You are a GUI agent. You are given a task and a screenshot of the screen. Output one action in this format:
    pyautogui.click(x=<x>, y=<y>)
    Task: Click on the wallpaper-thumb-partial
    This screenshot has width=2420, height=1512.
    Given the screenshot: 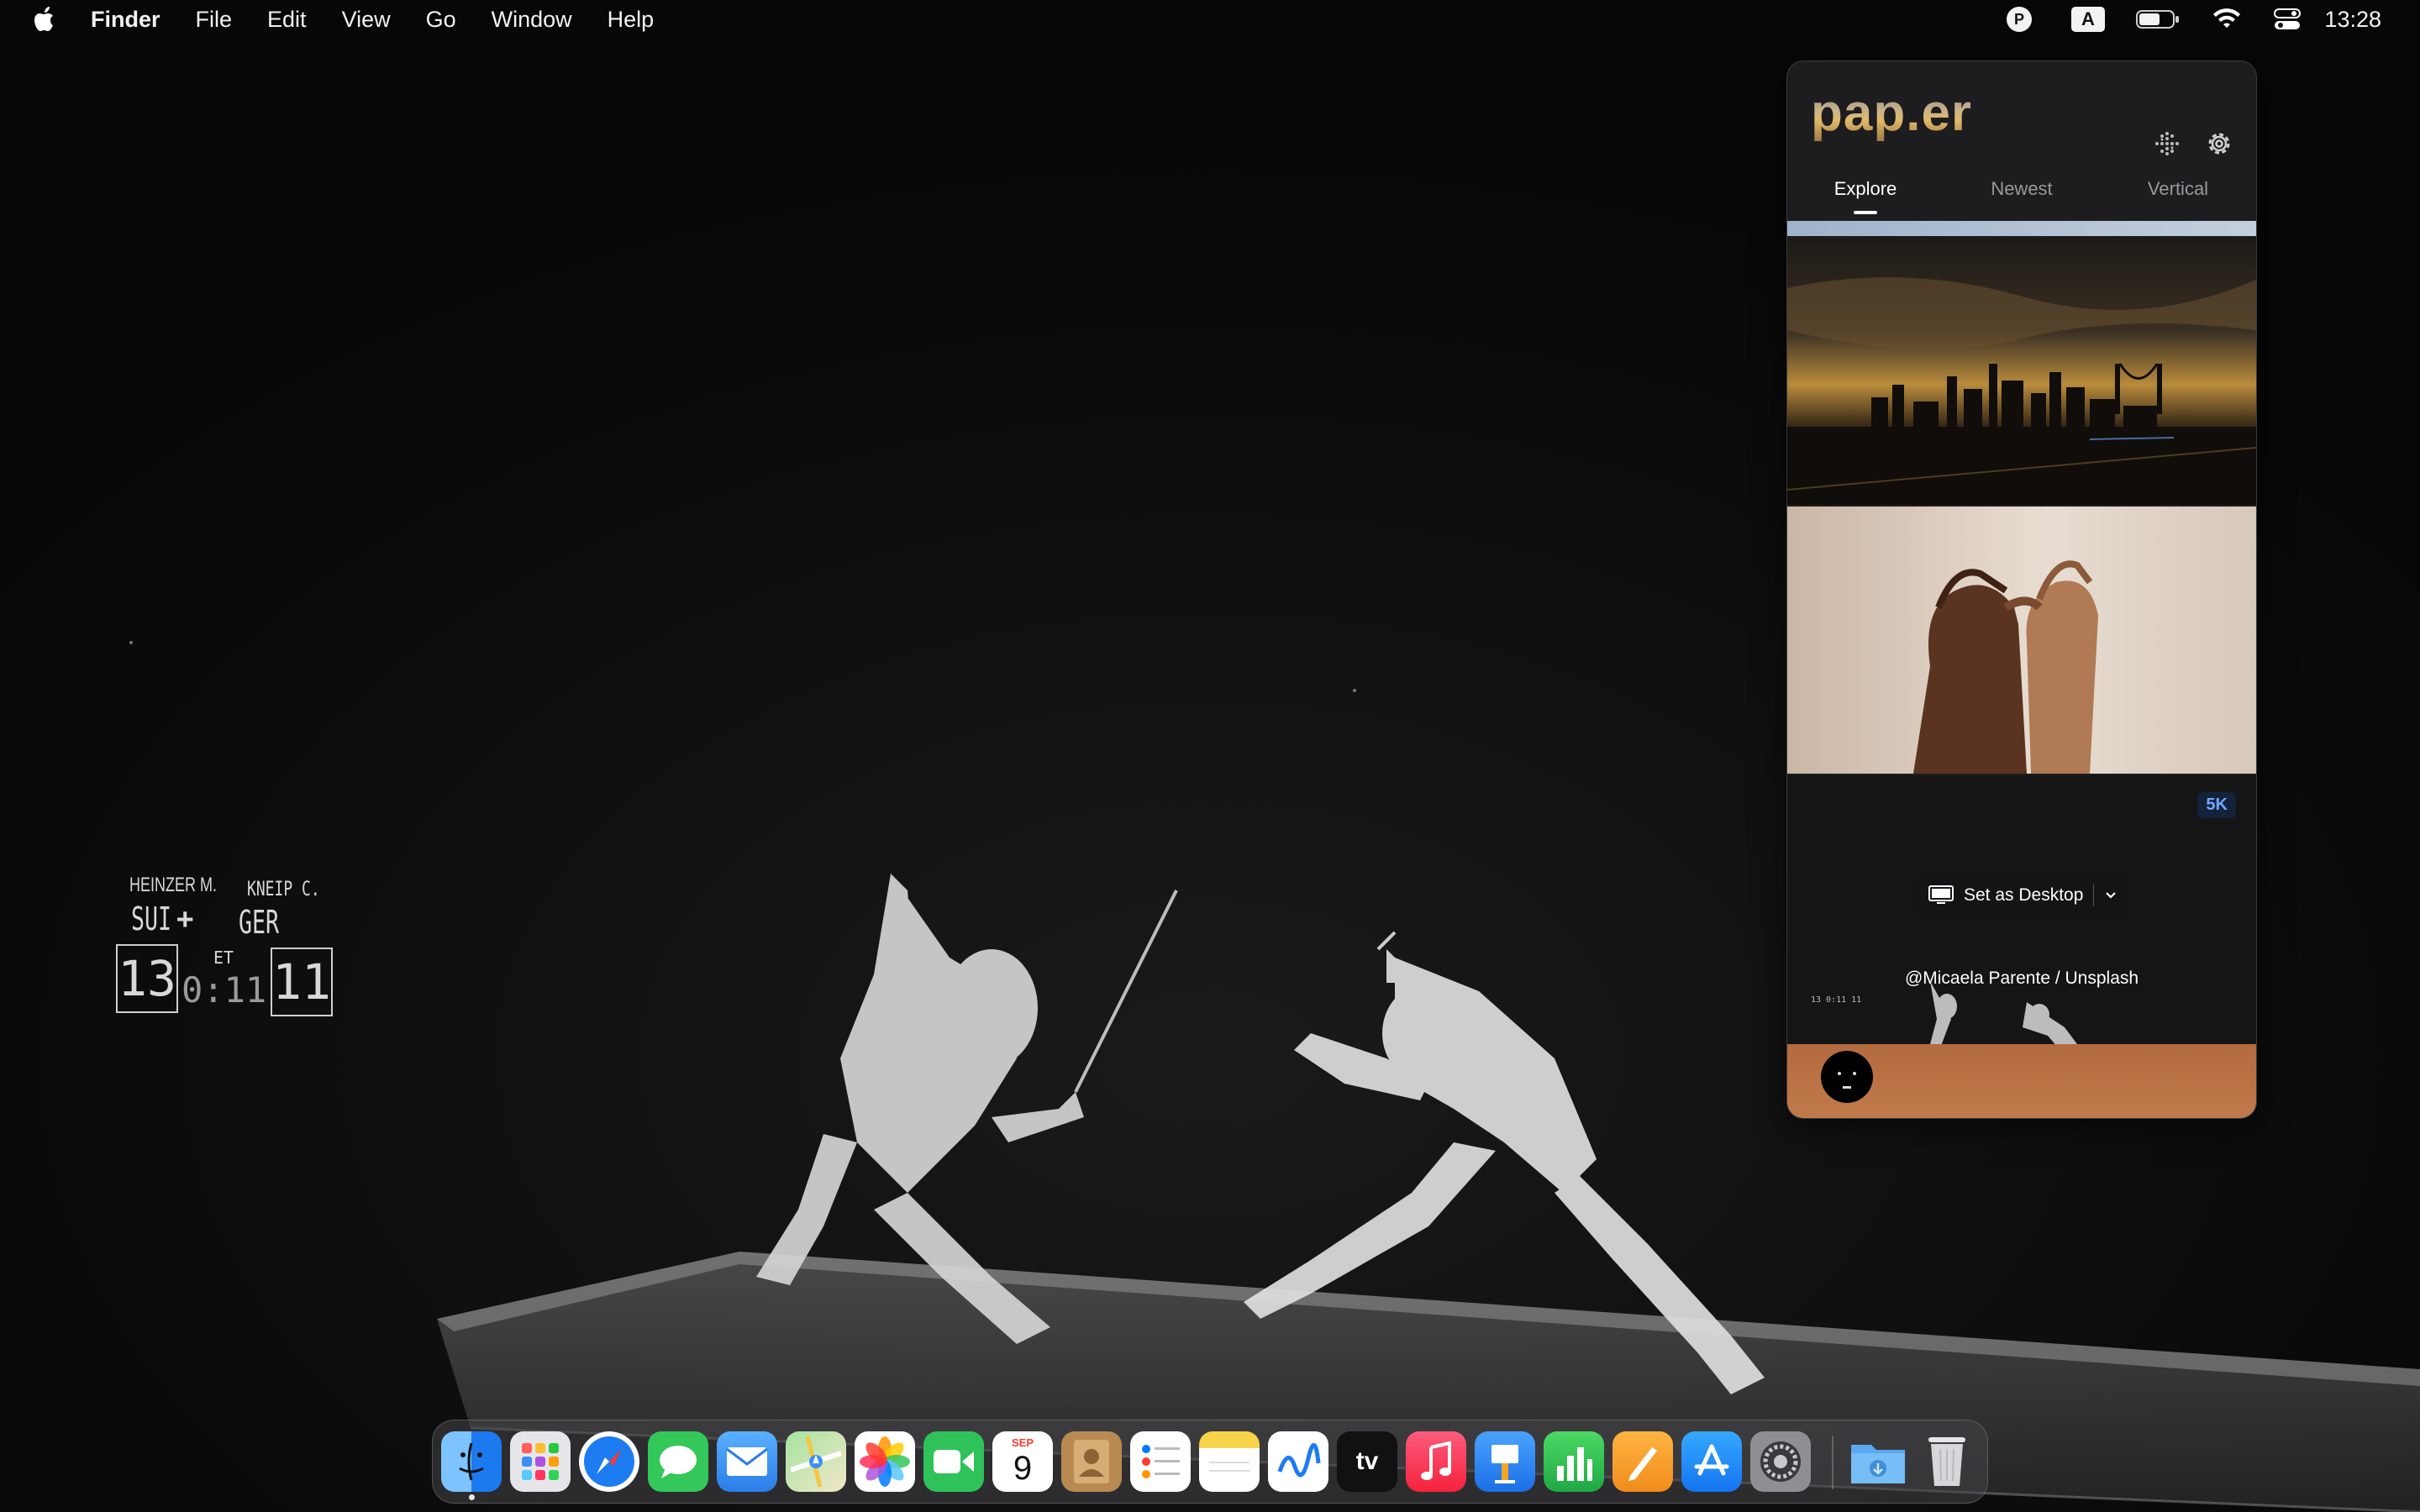 What is the action you would take?
    pyautogui.click(x=2022, y=228)
    